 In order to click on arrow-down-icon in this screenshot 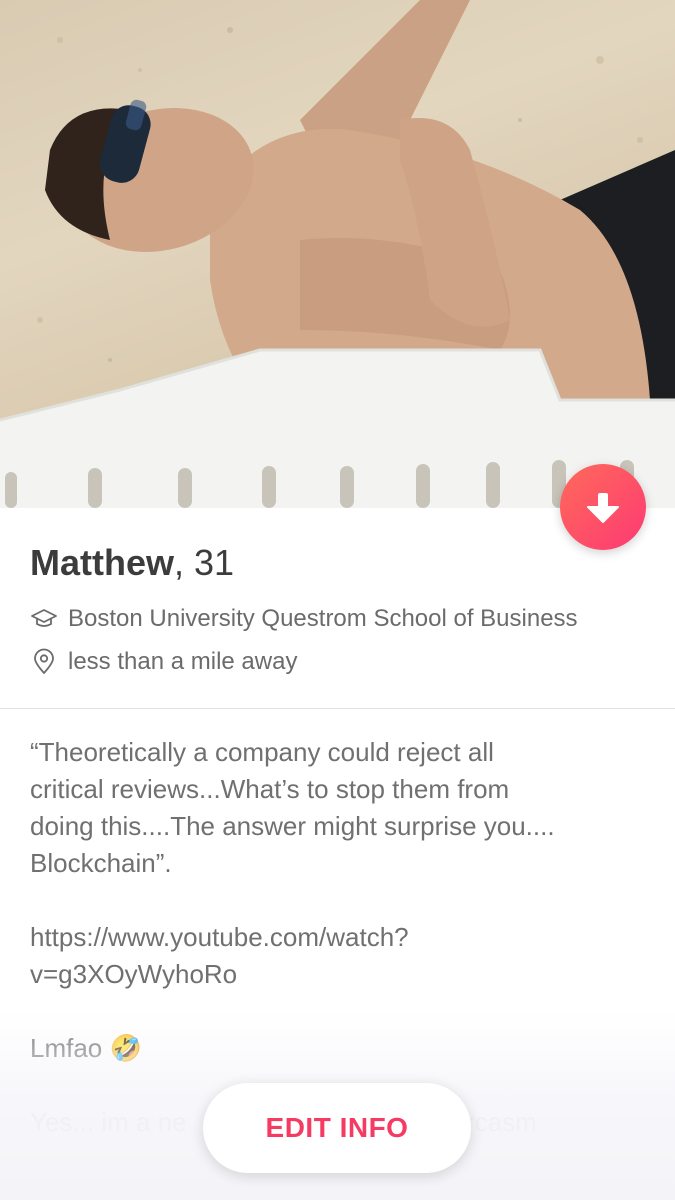, I will do `click(603, 508)`.